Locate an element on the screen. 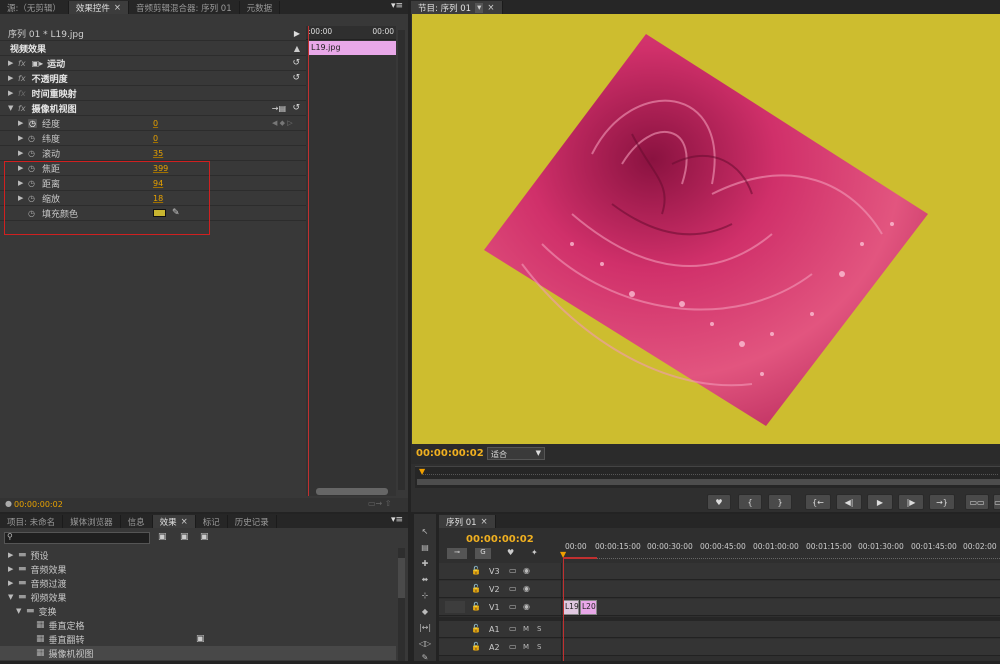 The image size is (1000, 664). tab-markers: 标记 is located at coordinates (212, 521).